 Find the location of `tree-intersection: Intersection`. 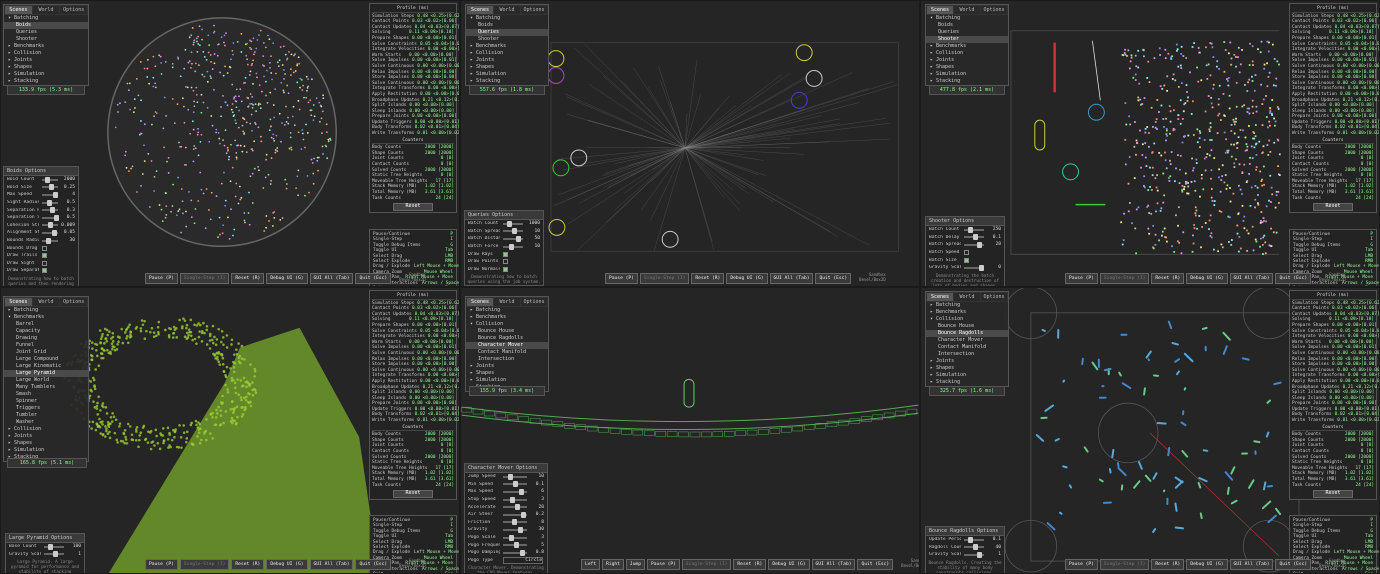

tree-intersection: Intersection is located at coordinates (507, 359).